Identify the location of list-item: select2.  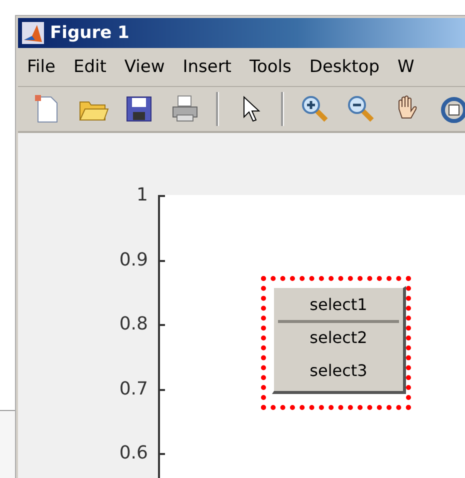
(338, 339).